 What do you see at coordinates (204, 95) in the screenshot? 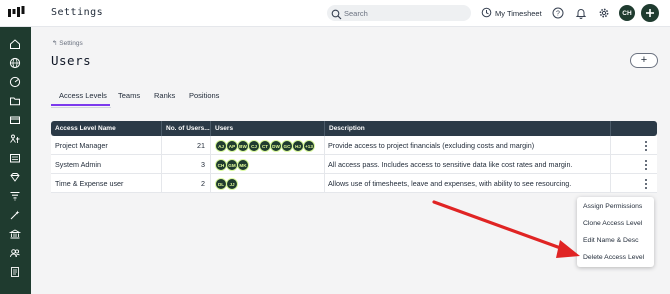
I see `tab-positions: Positions` at bounding box center [204, 95].